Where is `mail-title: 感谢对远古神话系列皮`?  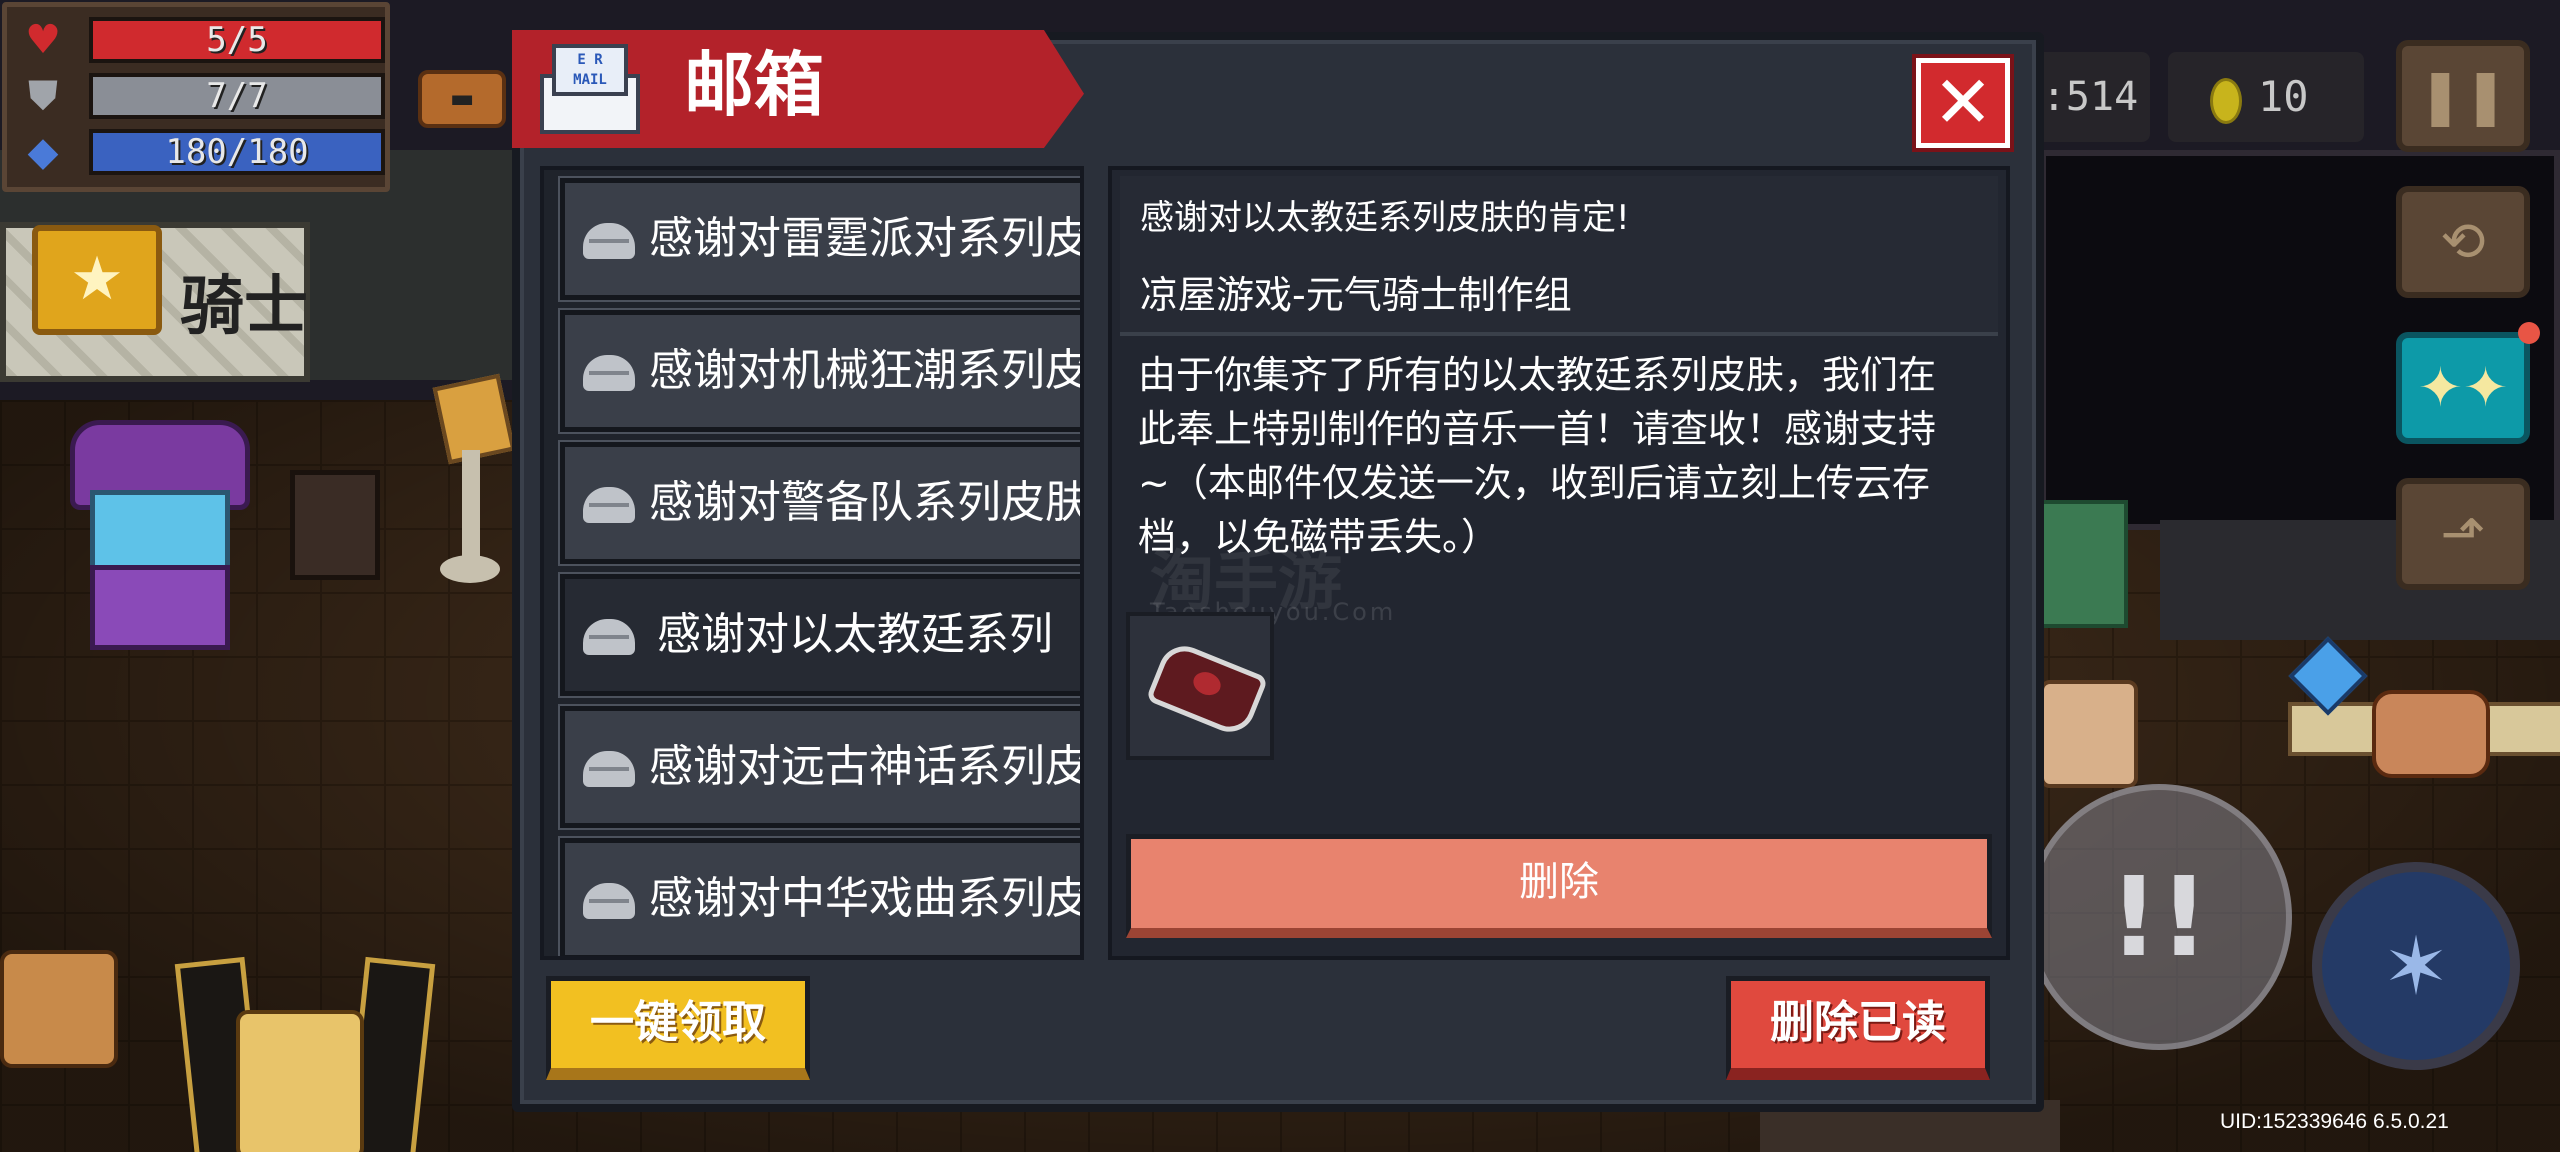 mail-title: 感谢对远古神话系列皮 is located at coordinates (866, 766).